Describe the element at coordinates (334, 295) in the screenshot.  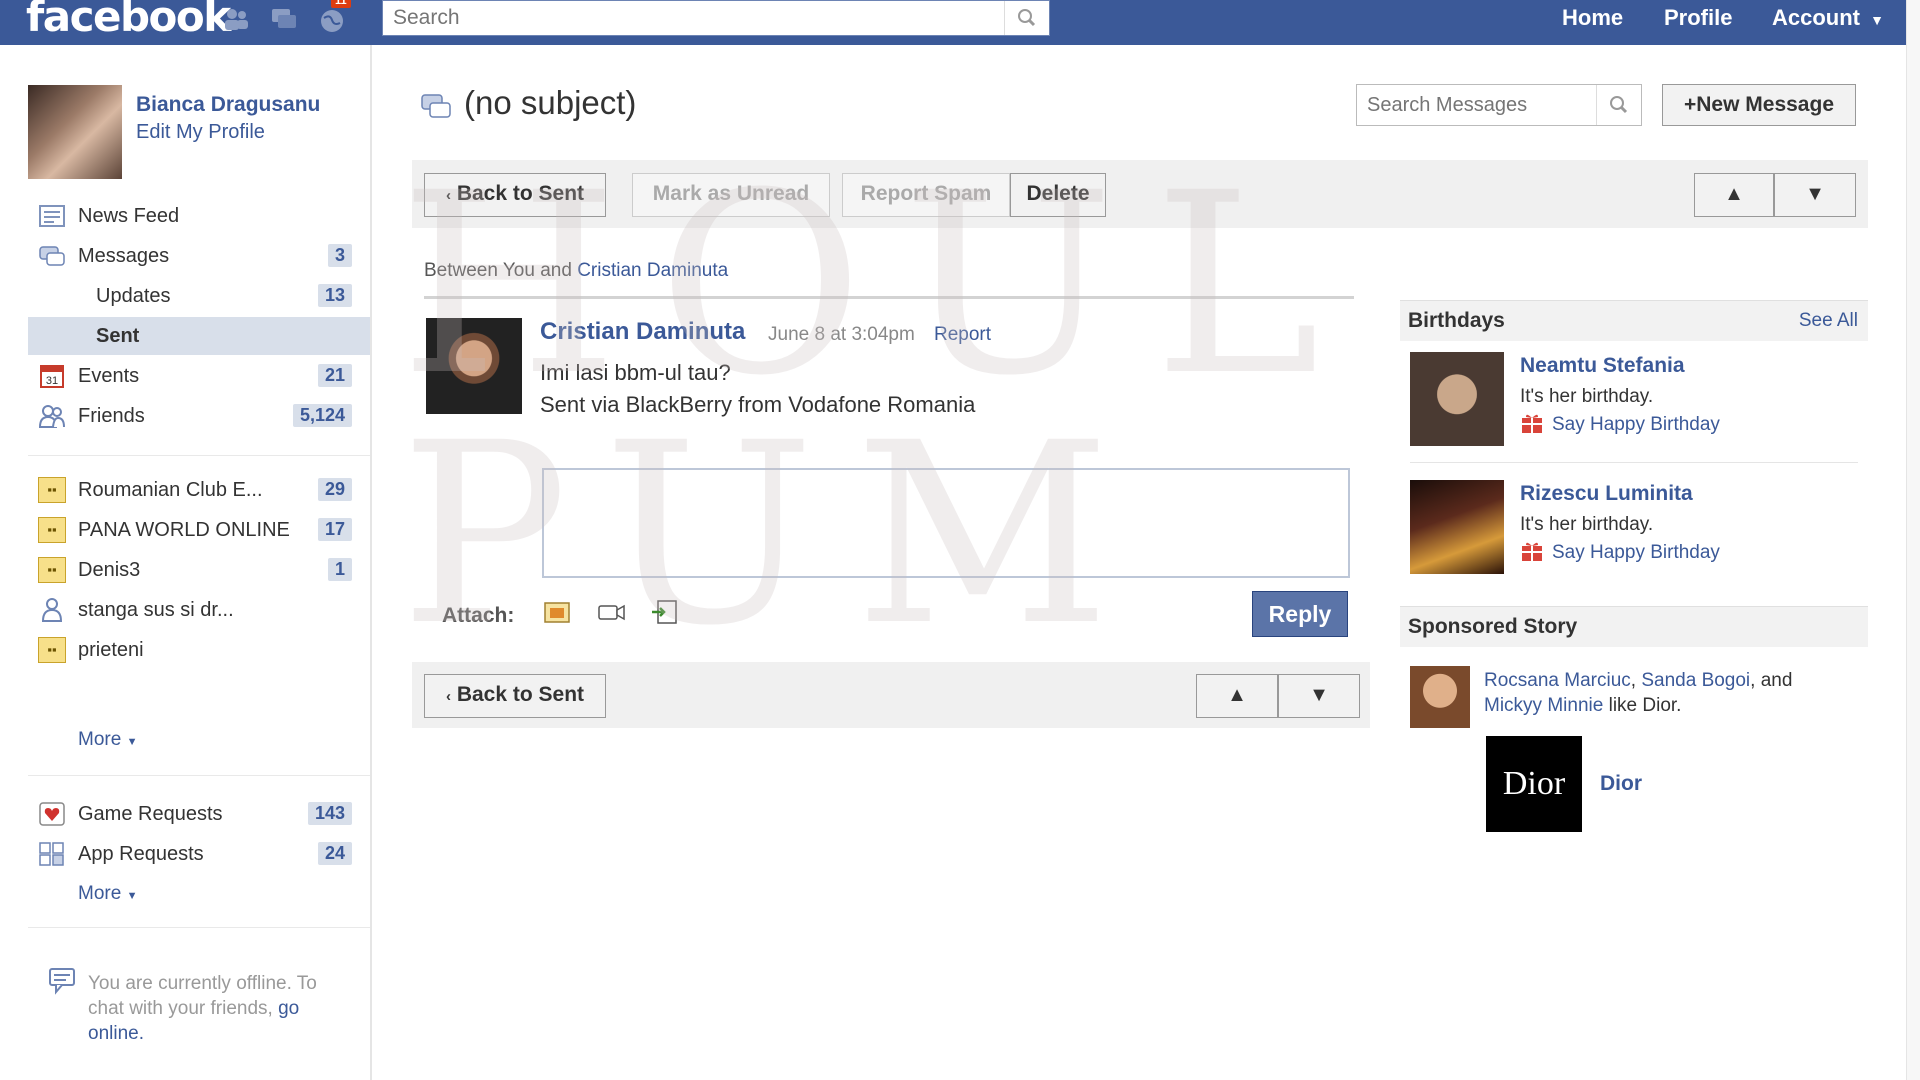
I see `count-badge: 13` at that location.